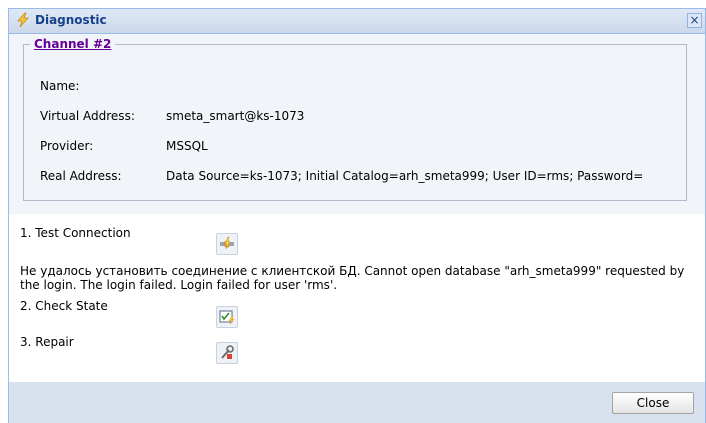 This screenshot has height=423, width=706. I want to click on repair-icon, so click(227, 352).